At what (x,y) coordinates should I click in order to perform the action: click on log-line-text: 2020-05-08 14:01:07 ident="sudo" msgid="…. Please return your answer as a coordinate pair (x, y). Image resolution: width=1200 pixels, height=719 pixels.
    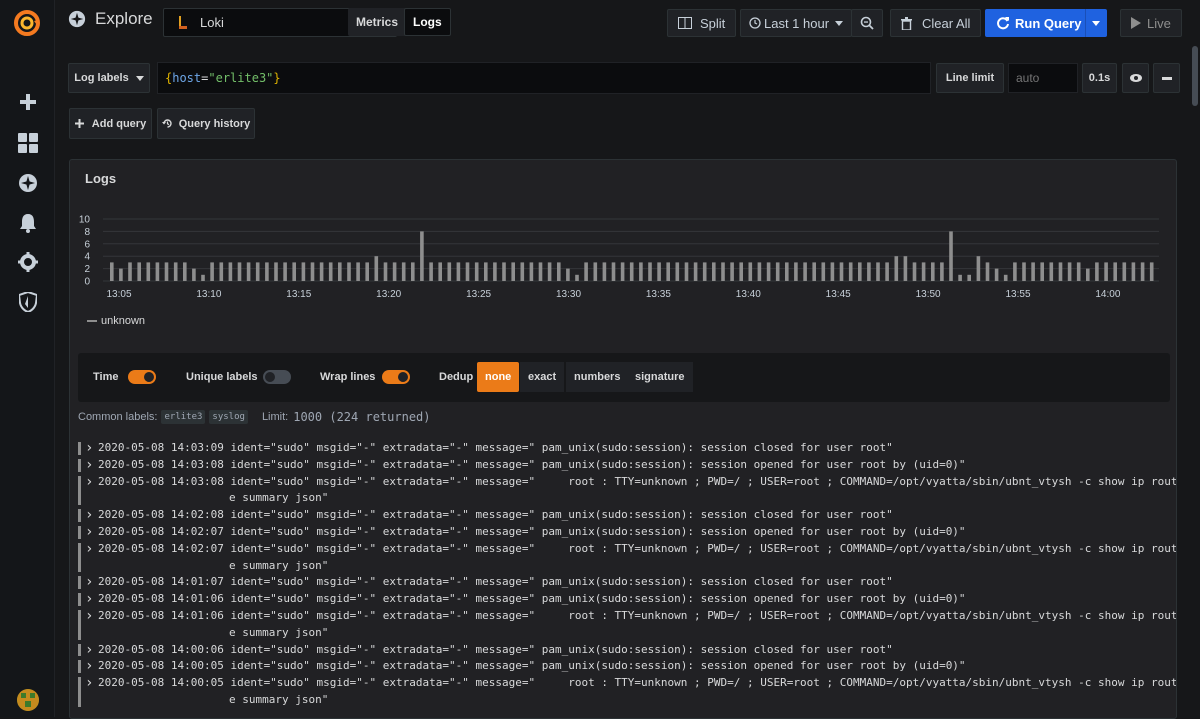
    Looking at the image, I should click on (495, 582).